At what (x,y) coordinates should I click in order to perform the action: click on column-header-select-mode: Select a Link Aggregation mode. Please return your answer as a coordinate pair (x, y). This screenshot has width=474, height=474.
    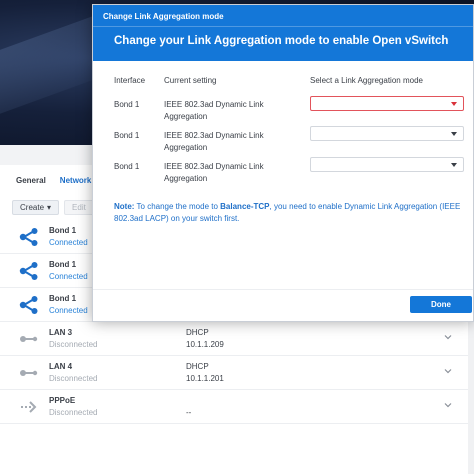
    Looking at the image, I should click on (366, 80).